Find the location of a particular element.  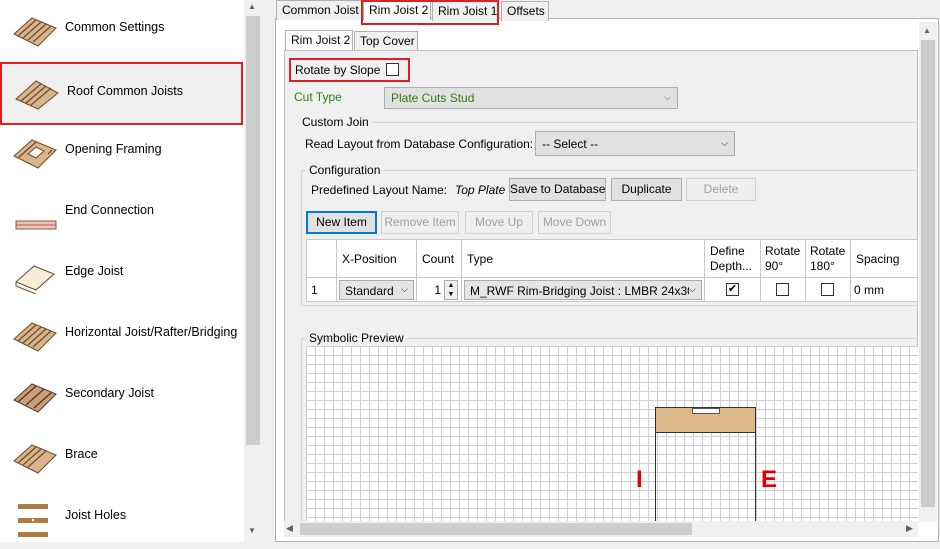

type-value: M_RWF Rim-Bridging Joist : LMBR 24x30 is located at coordinates (582, 290).